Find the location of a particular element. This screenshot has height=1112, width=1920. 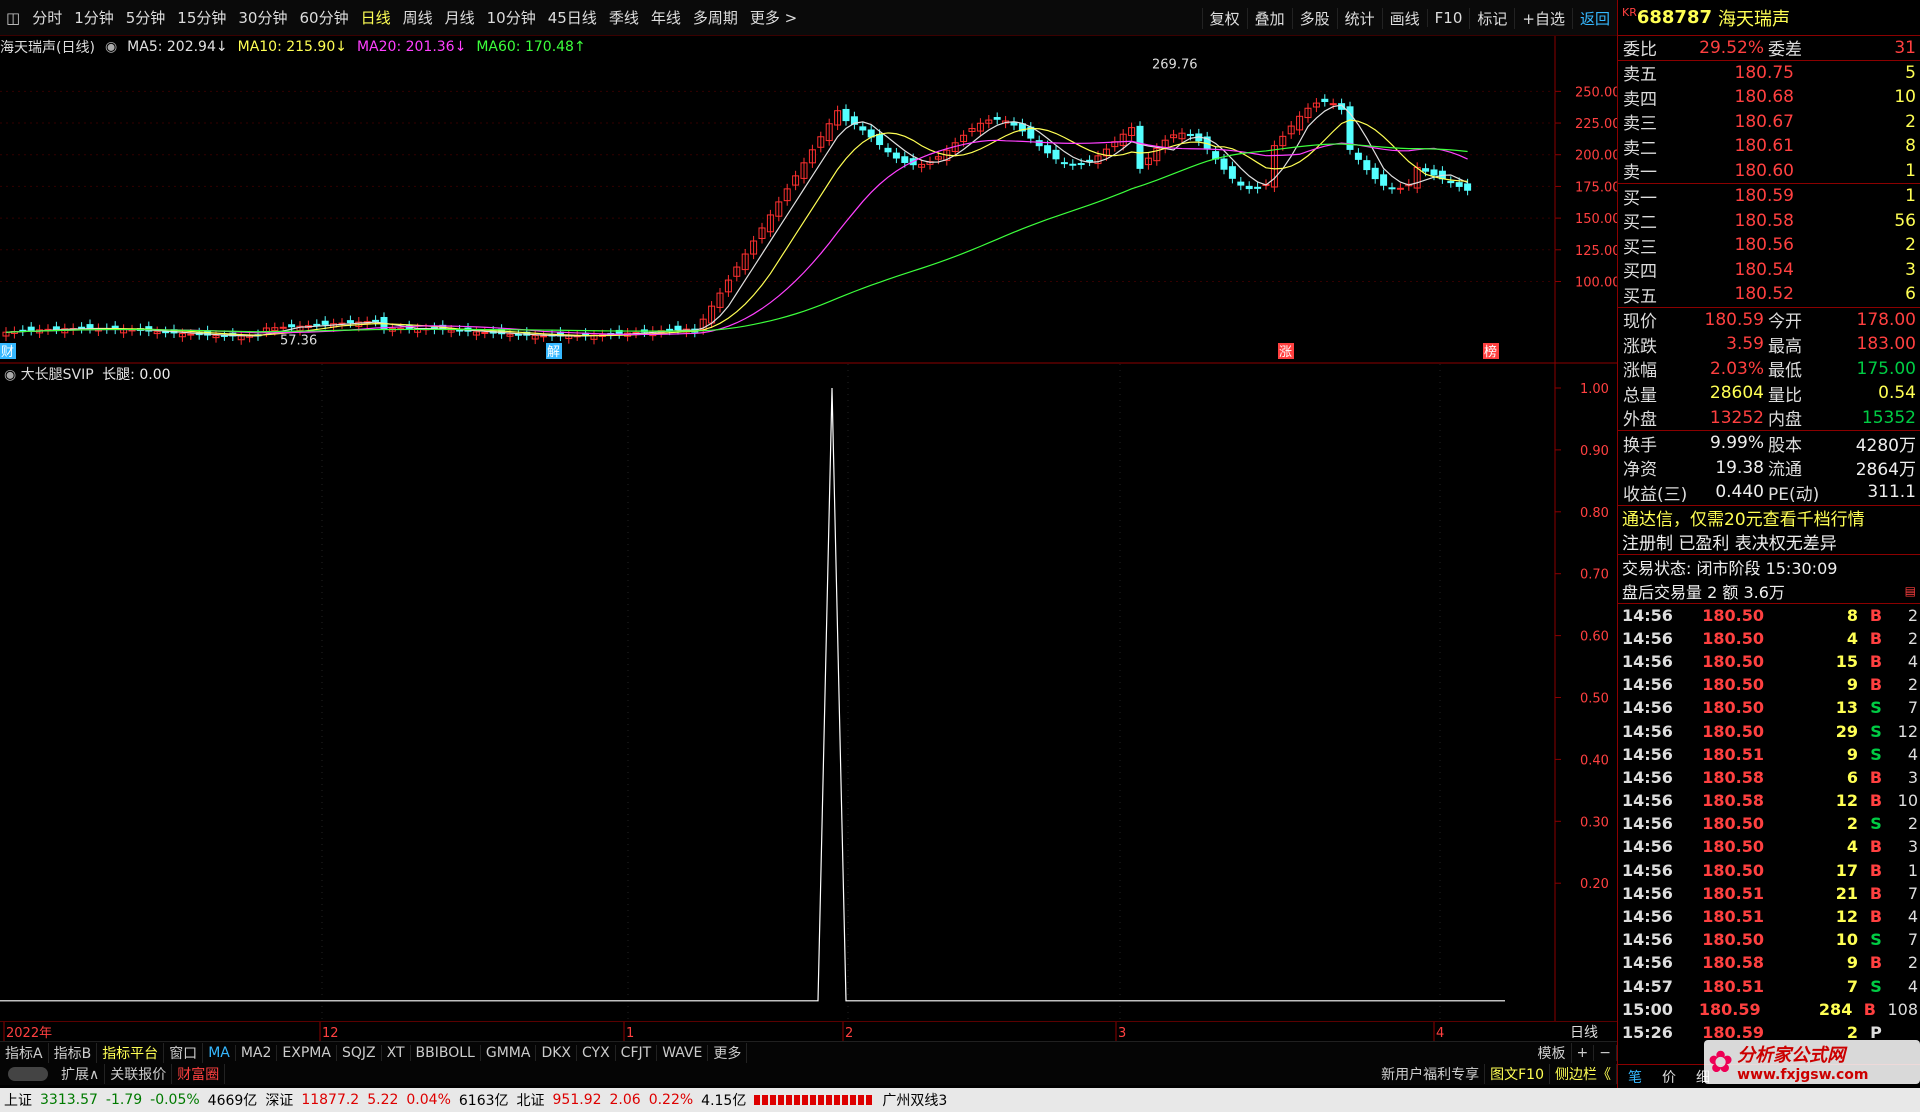

bid-volume: 3 is located at coordinates (1910, 269).